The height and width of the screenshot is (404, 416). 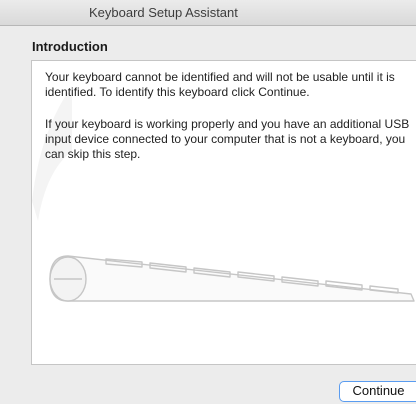 What do you see at coordinates (52, 153) in the screenshot?
I see `watermark-graphic` at bounding box center [52, 153].